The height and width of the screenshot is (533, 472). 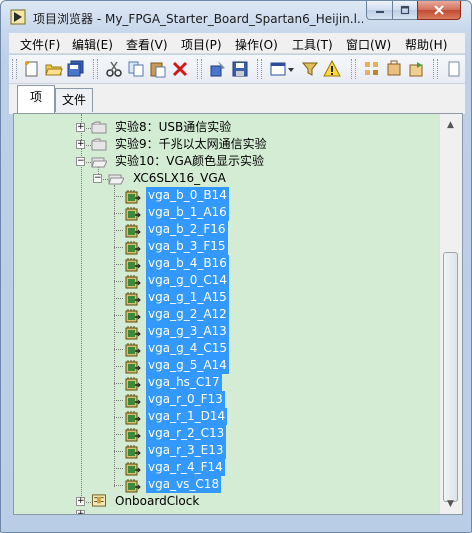 I want to click on tree-item-pin: vga_g_4_C15, so click(x=184, y=348).